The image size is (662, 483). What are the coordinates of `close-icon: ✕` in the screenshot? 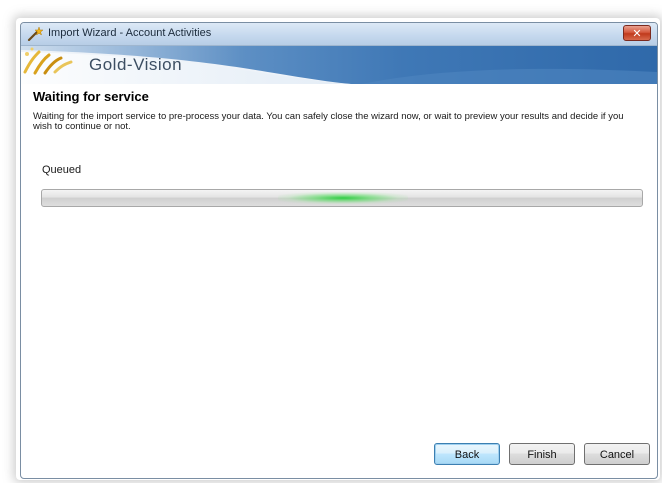 It's located at (637, 34).